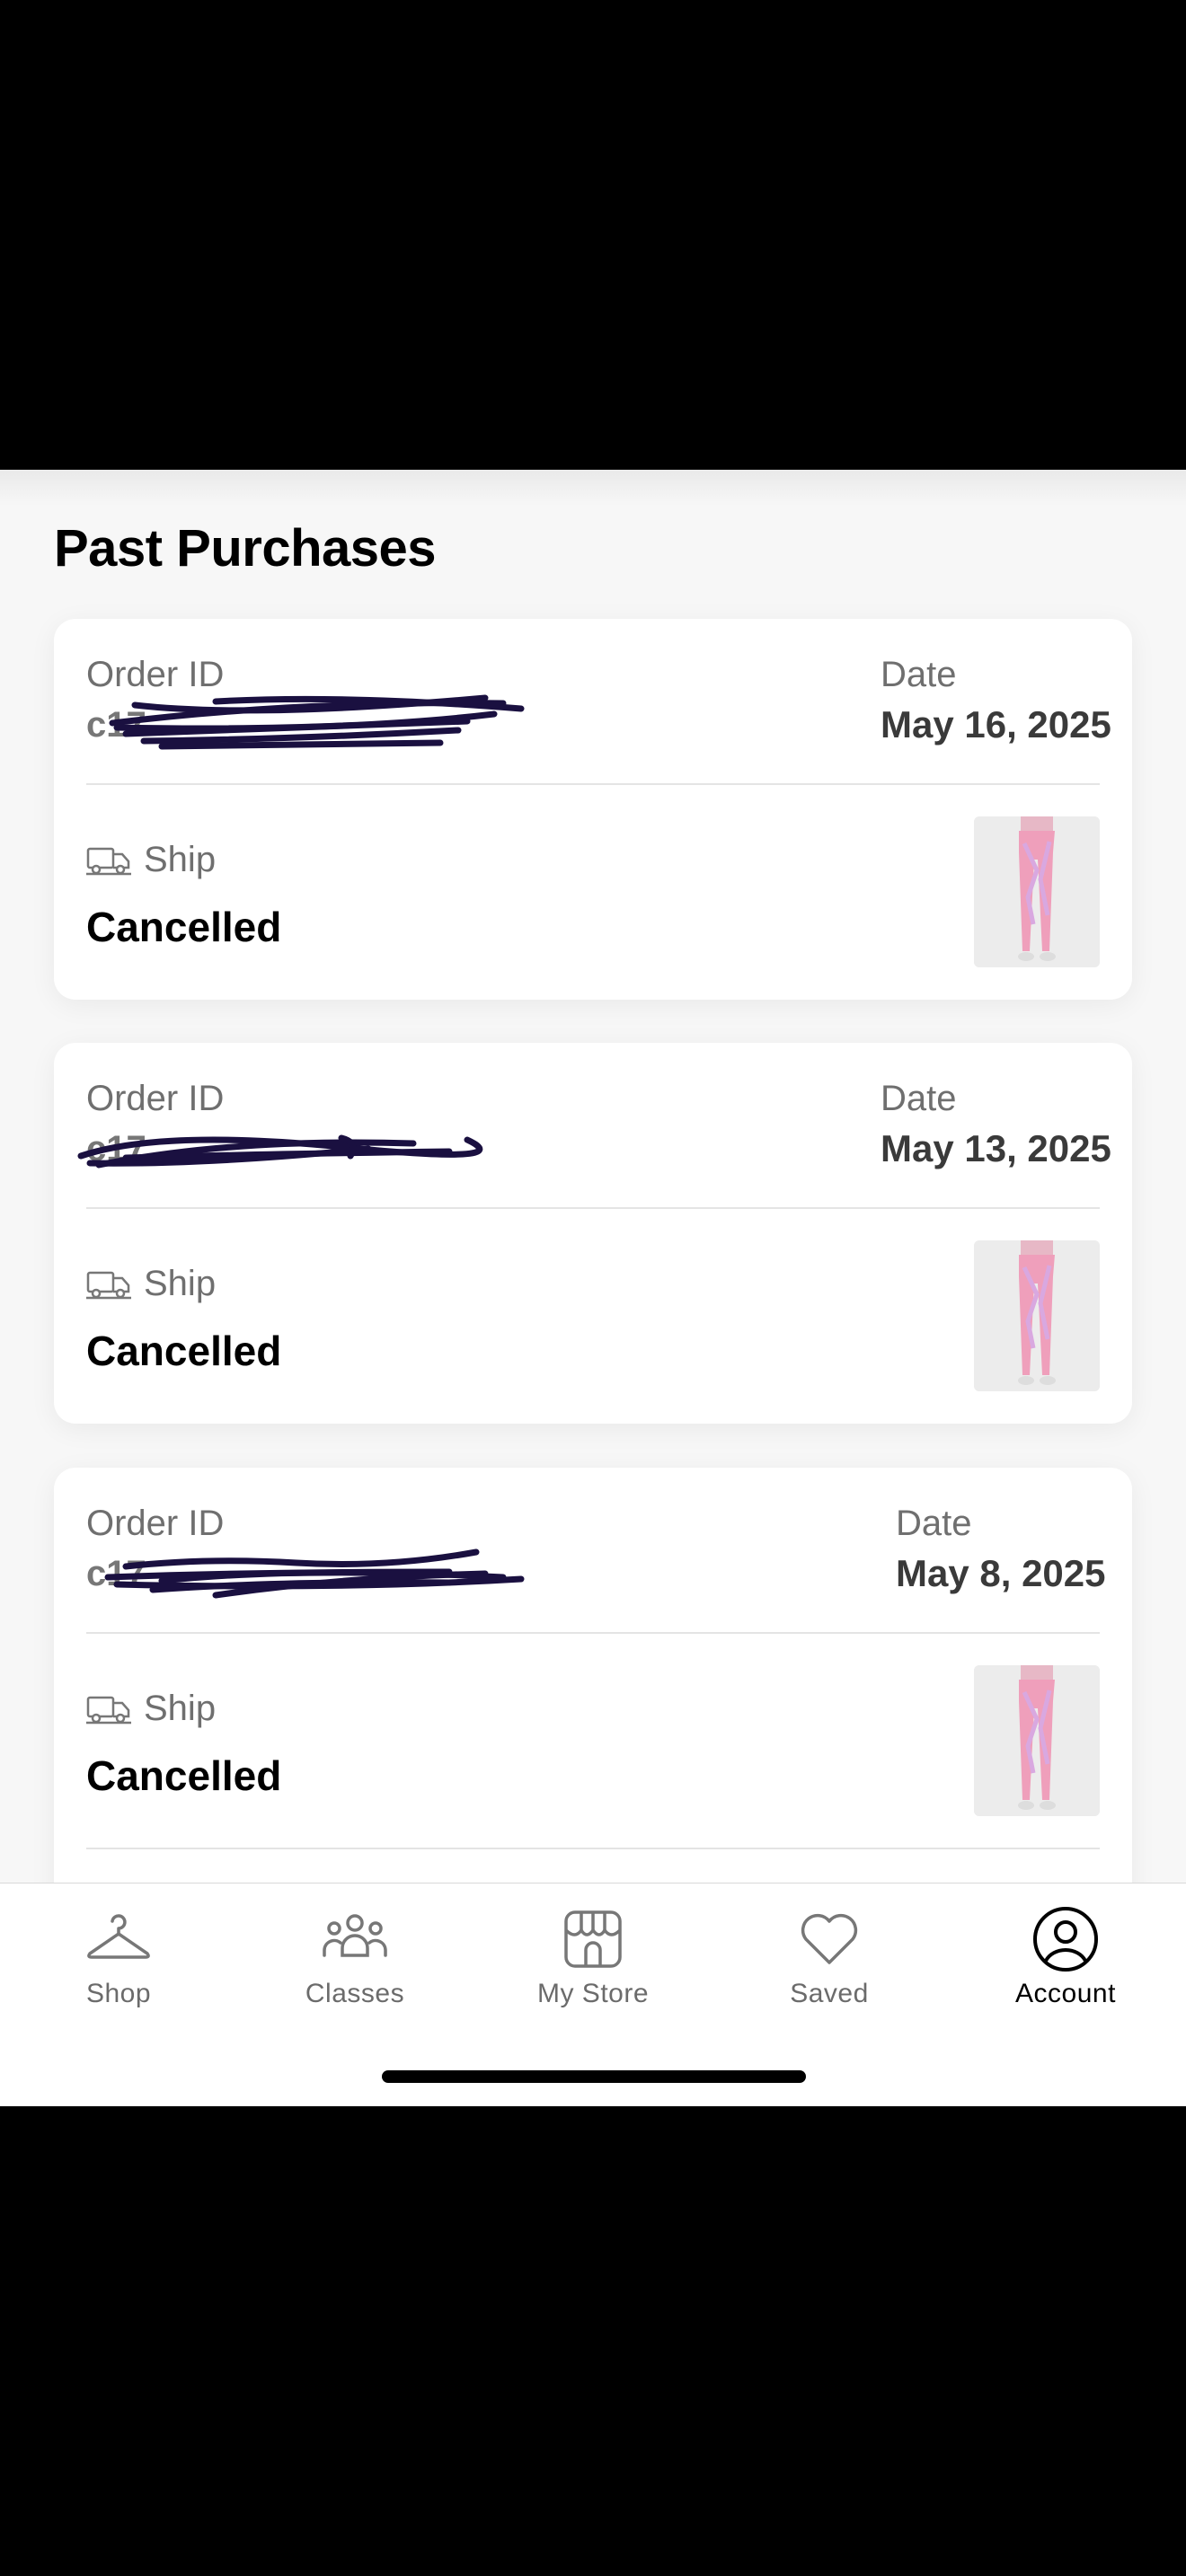  Describe the element at coordinates (829, 1993) in the screenshot. I see `tab-label: Saved` at that location.